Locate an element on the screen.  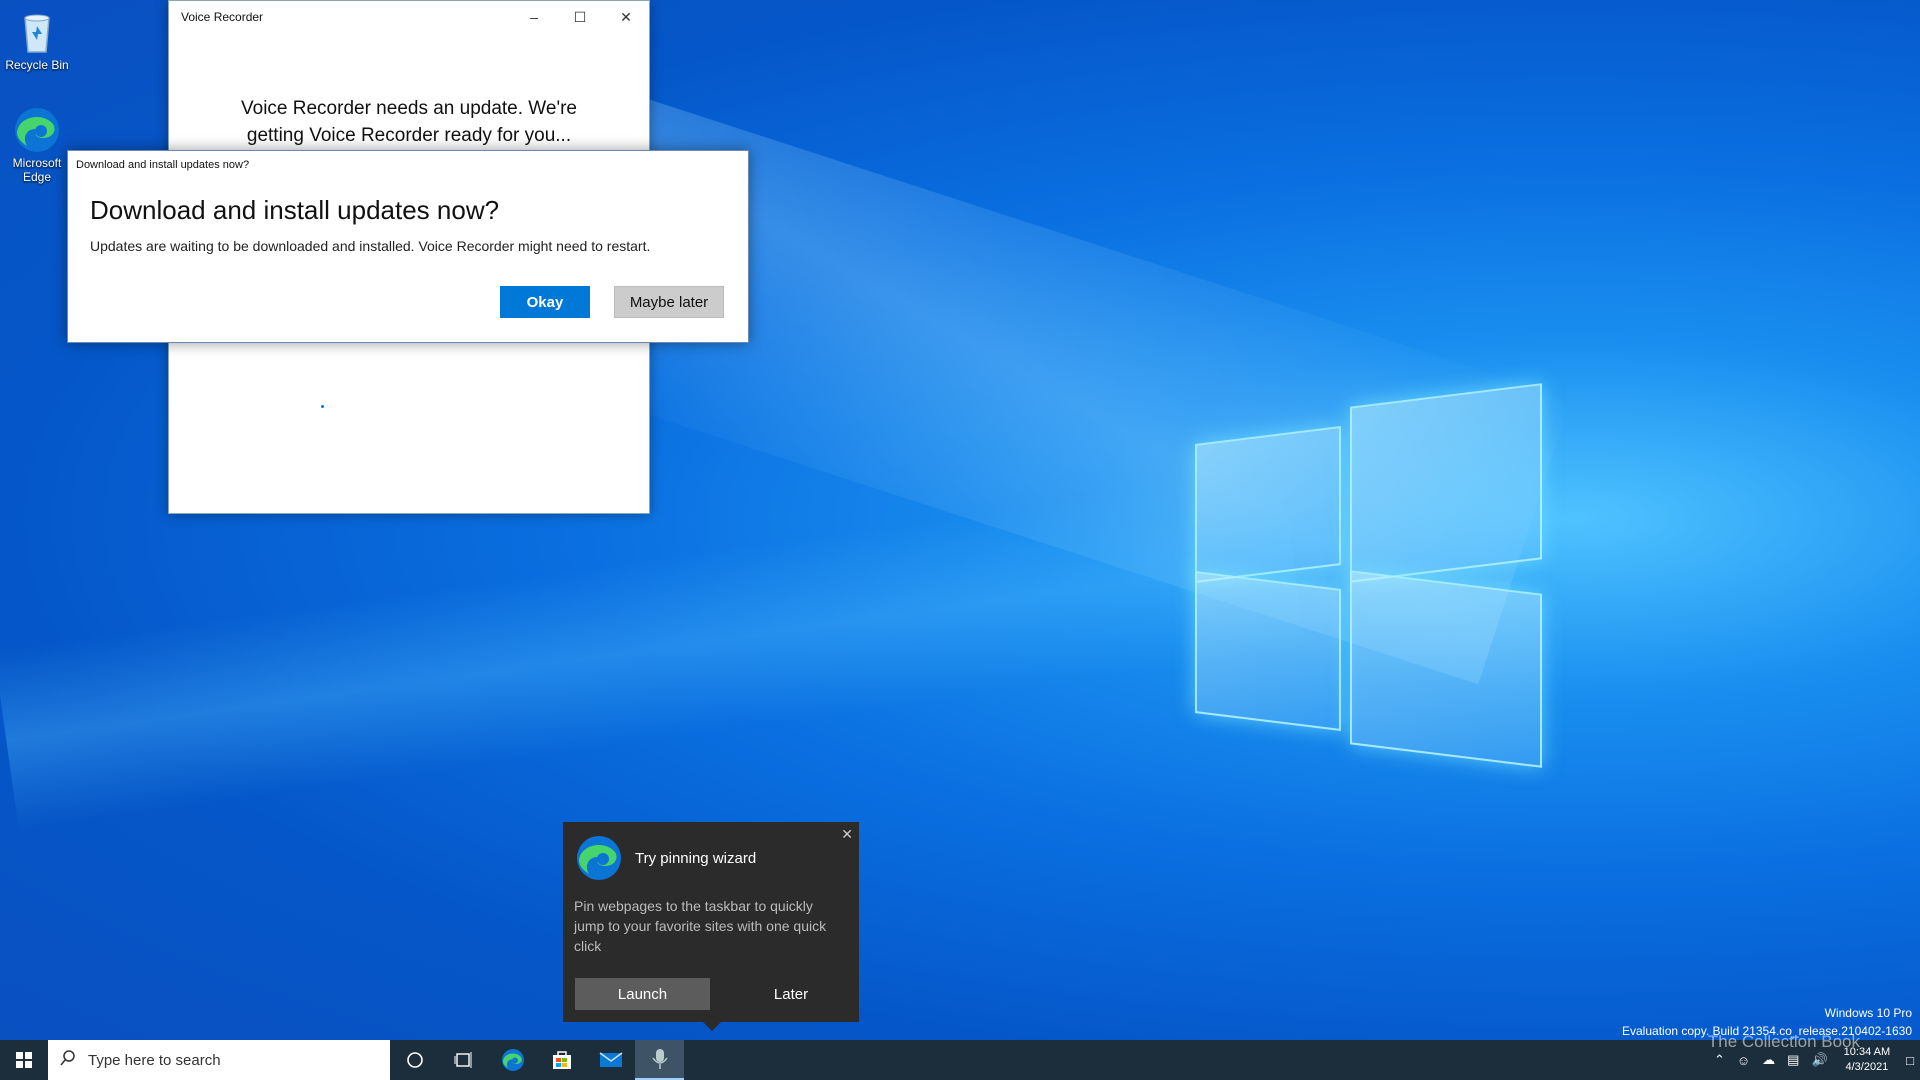
start-button is located at coordinates (24, 1060).